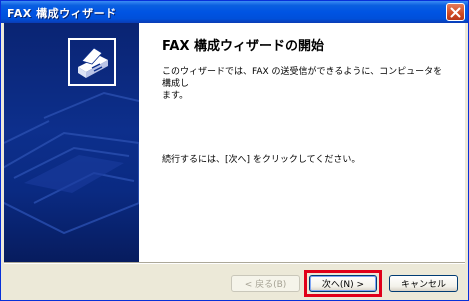  Describe the element at coordinates (265, 283) in the screenshot. I see `back-button: < 戻る(B)` at that location.